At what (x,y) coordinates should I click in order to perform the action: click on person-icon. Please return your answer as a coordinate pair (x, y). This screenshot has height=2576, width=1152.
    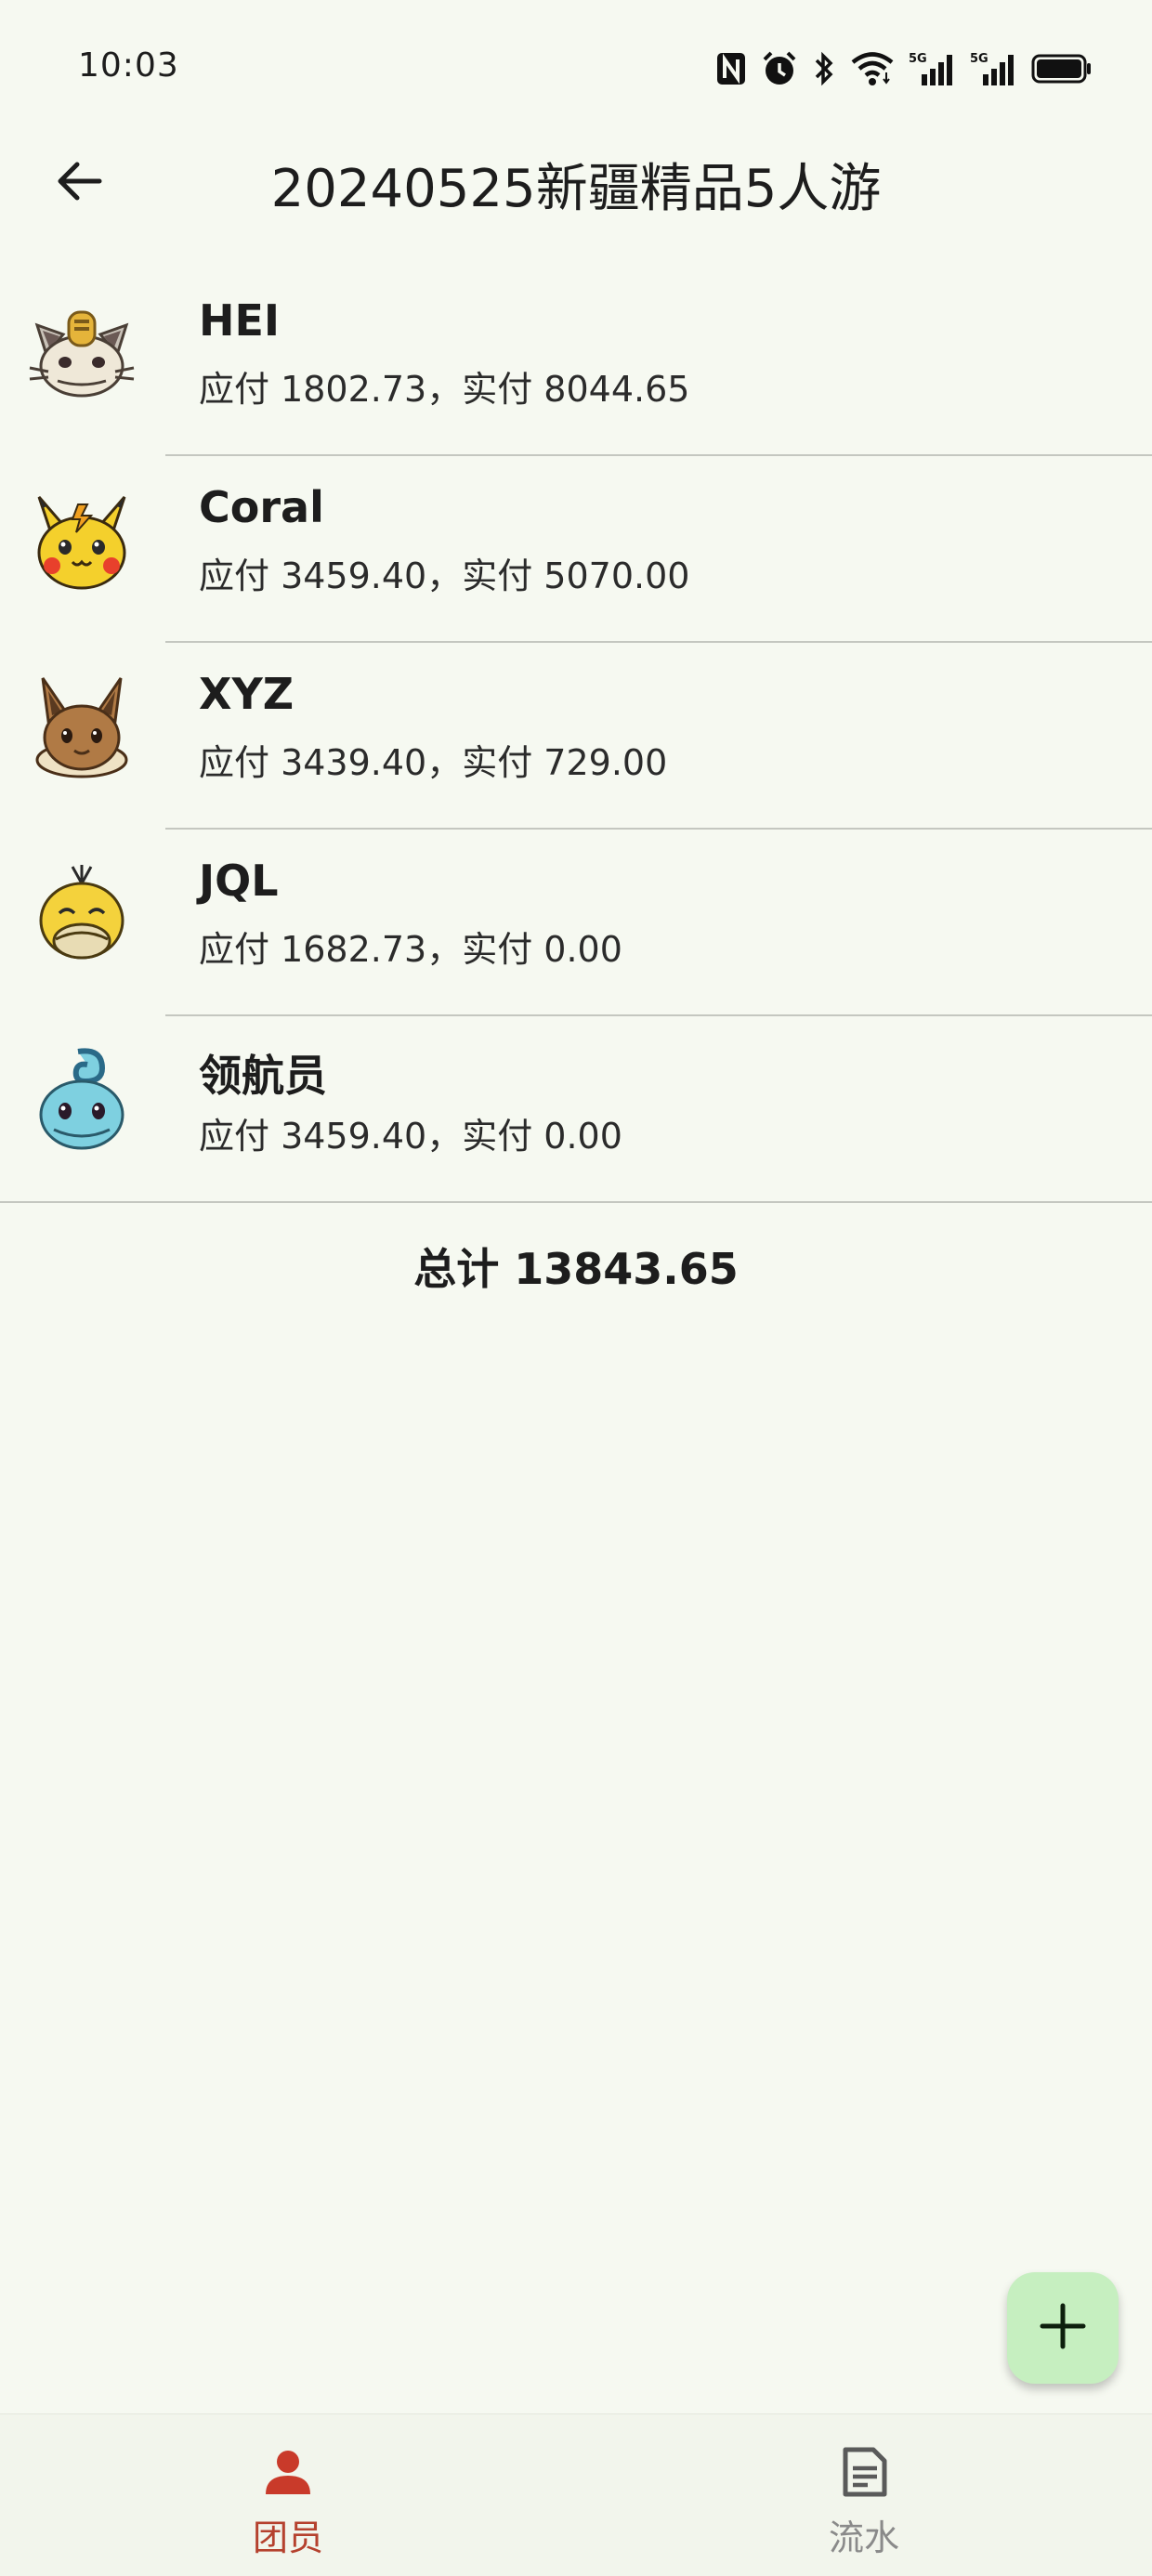
    Looking at the image, I should click on (288, 2472).